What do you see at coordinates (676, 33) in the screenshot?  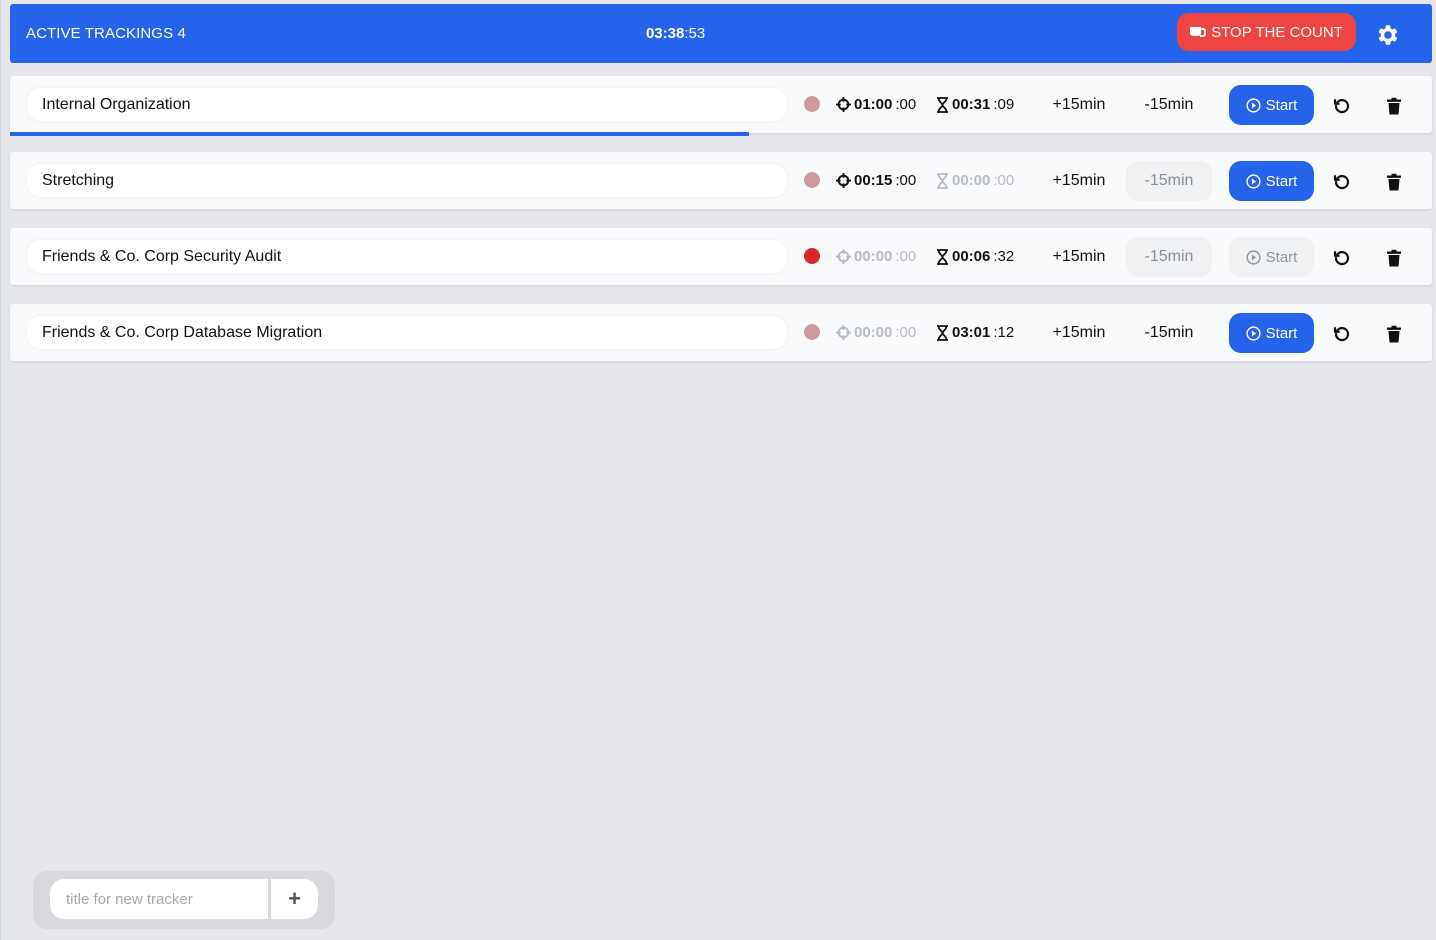 I see `total-time: 03:38:53` at bounding box center [676, 33].